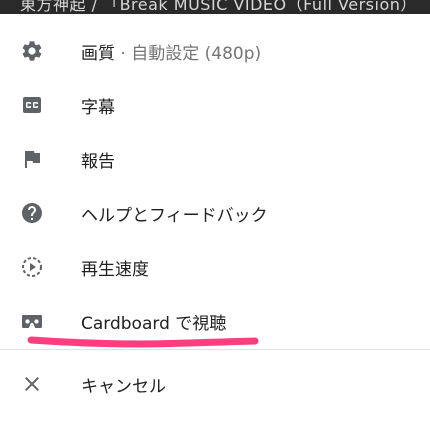  What do you see at coordinates (215, 159) in the screenshot?
I see `menu-item-report: 報告` at bounding box center [215, 159].